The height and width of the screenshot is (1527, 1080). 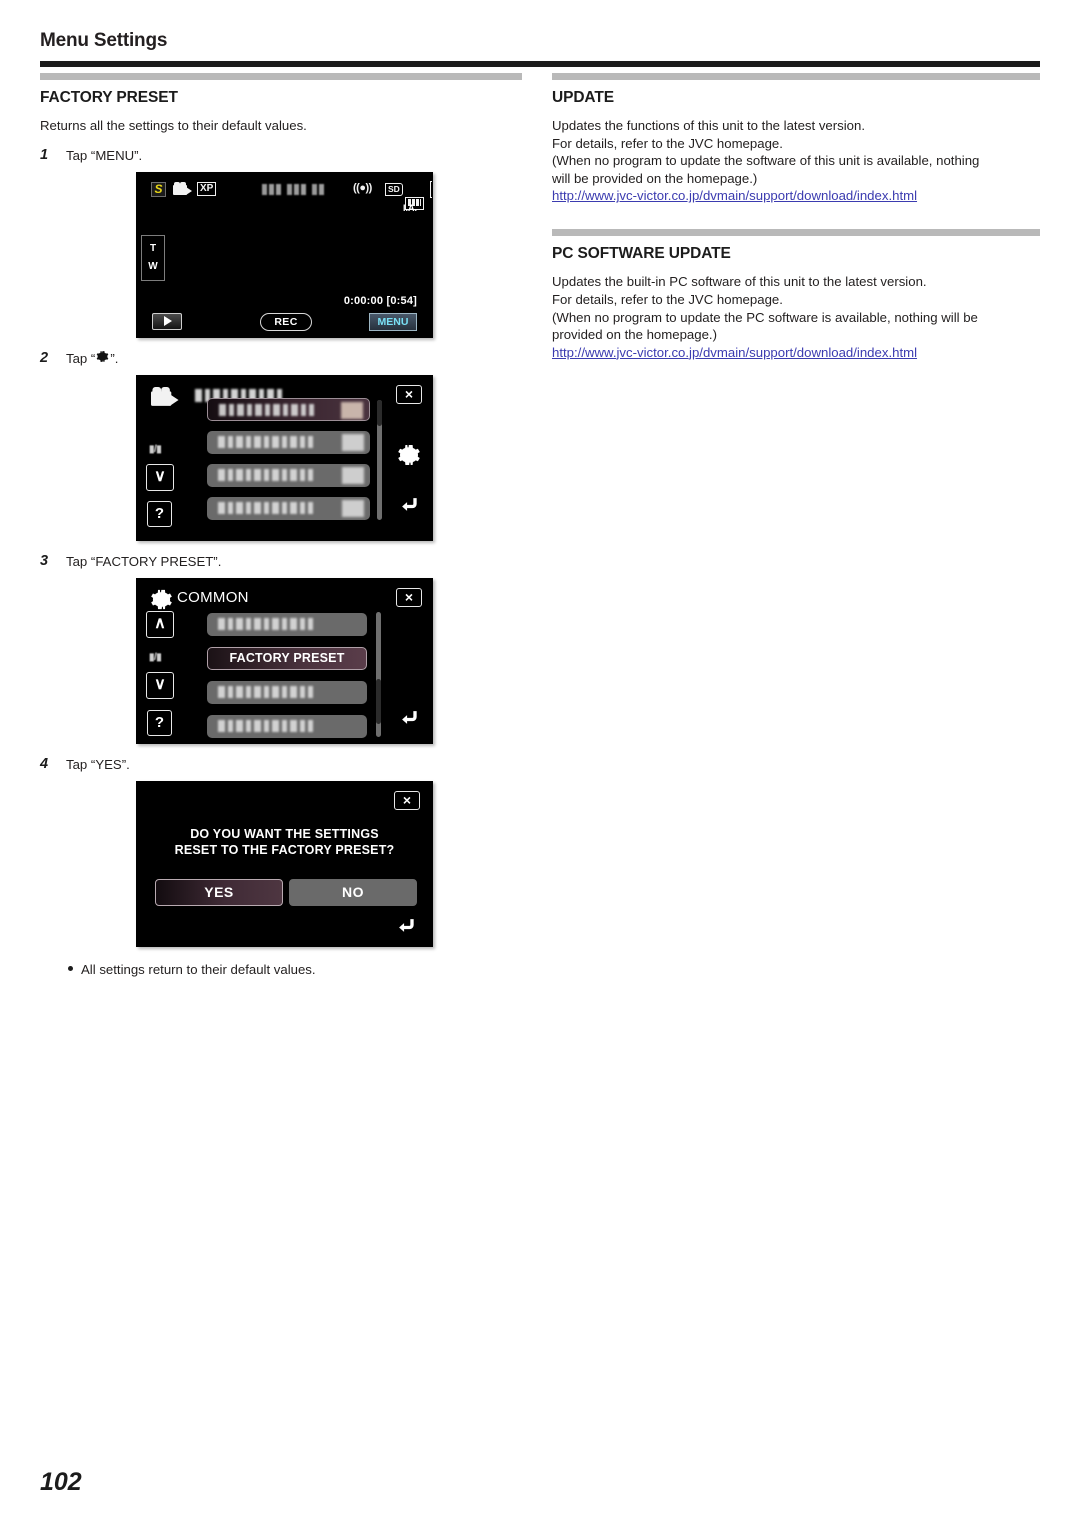 I want to click on pc-update-line-2: For details, refer to the JVC homepage., so click(x=667, y=299).